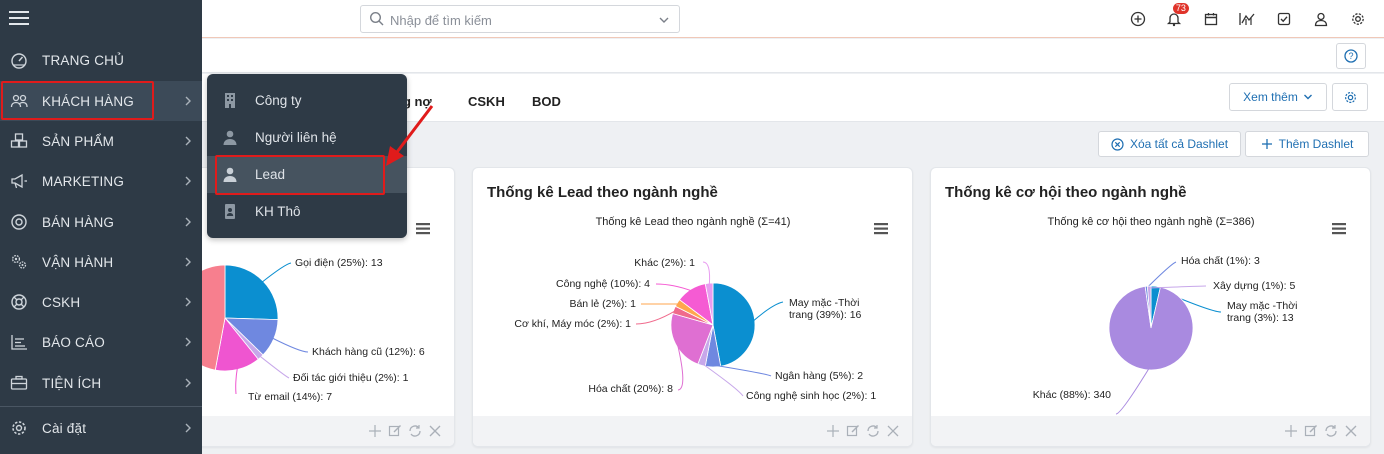 Image resolution: width=1384 pixels, height=454 pixels. I want to click on annotation-arrow, so click(410, 135).